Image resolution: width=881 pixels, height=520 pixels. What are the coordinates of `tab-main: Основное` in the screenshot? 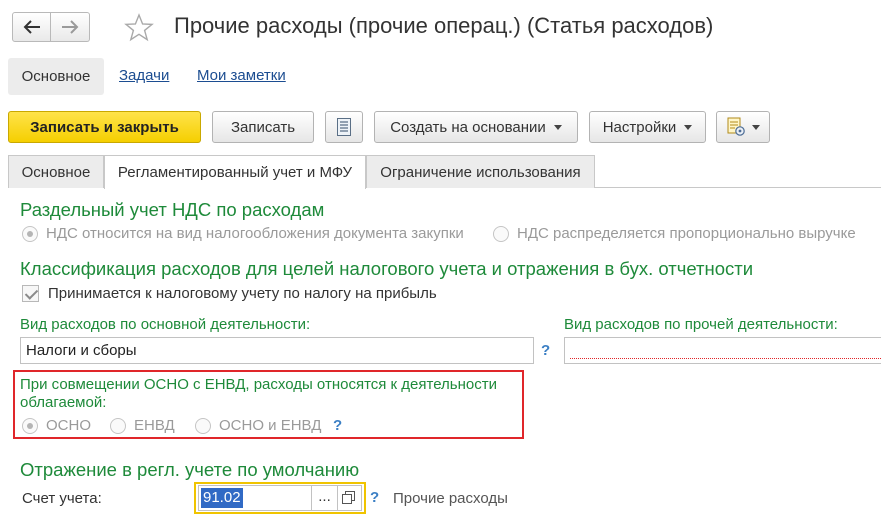 It's located at (56, 171).